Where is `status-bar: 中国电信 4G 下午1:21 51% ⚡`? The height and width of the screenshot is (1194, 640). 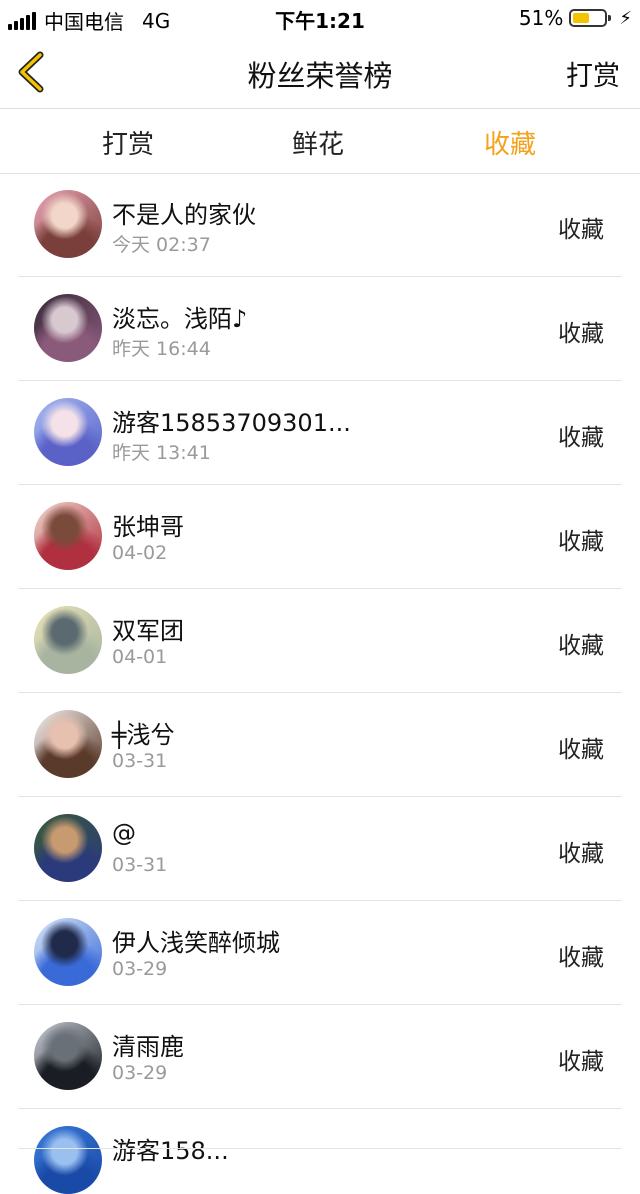 status-bar: 中国电信 4G 下午1:21 51% ⚡ is located at coordinates (320, 18).